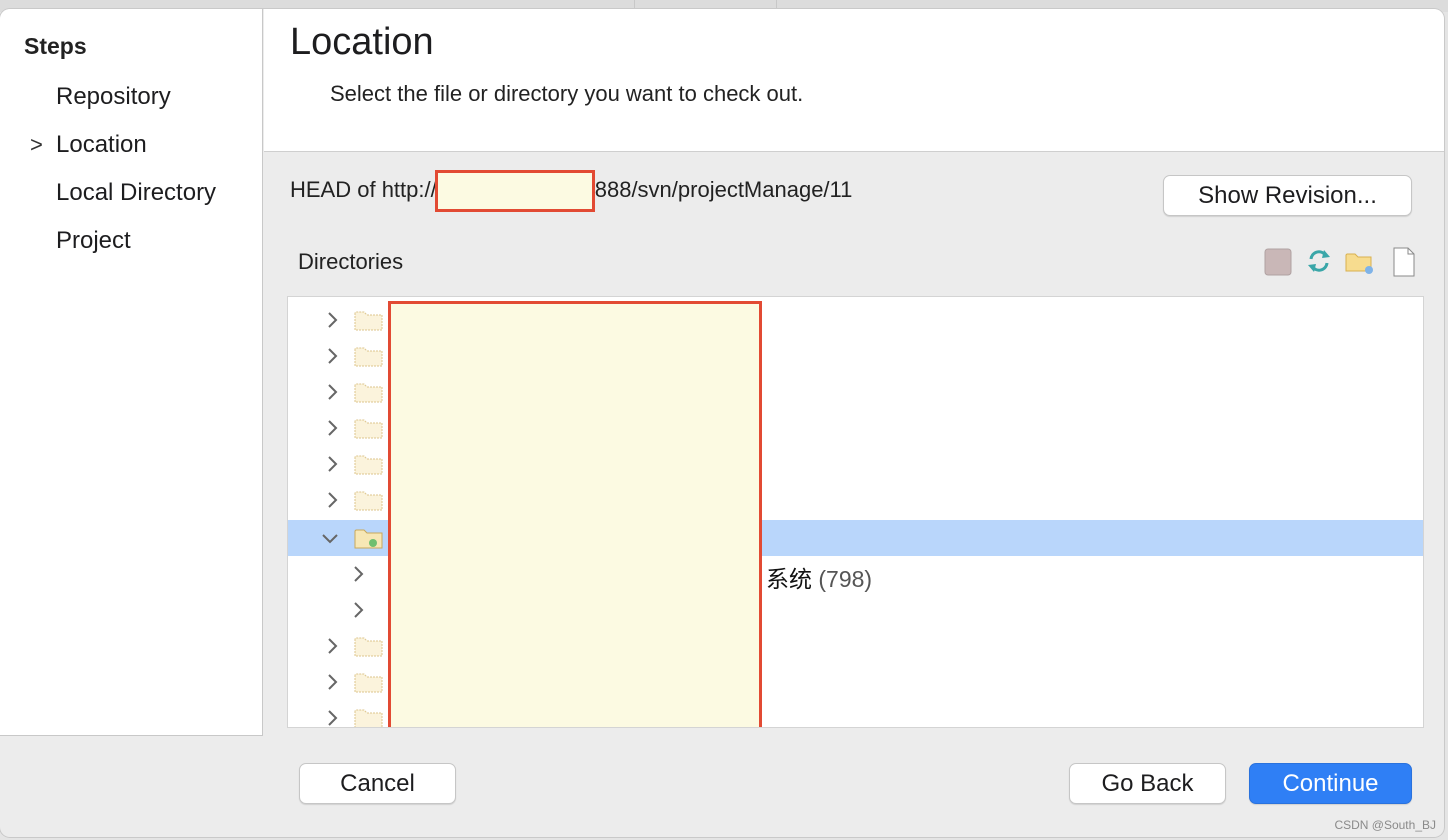  What do you see at coordinates (36, 144) in the screenshot?
I see `current-step-marker: >` at bounding box center [36, 144].